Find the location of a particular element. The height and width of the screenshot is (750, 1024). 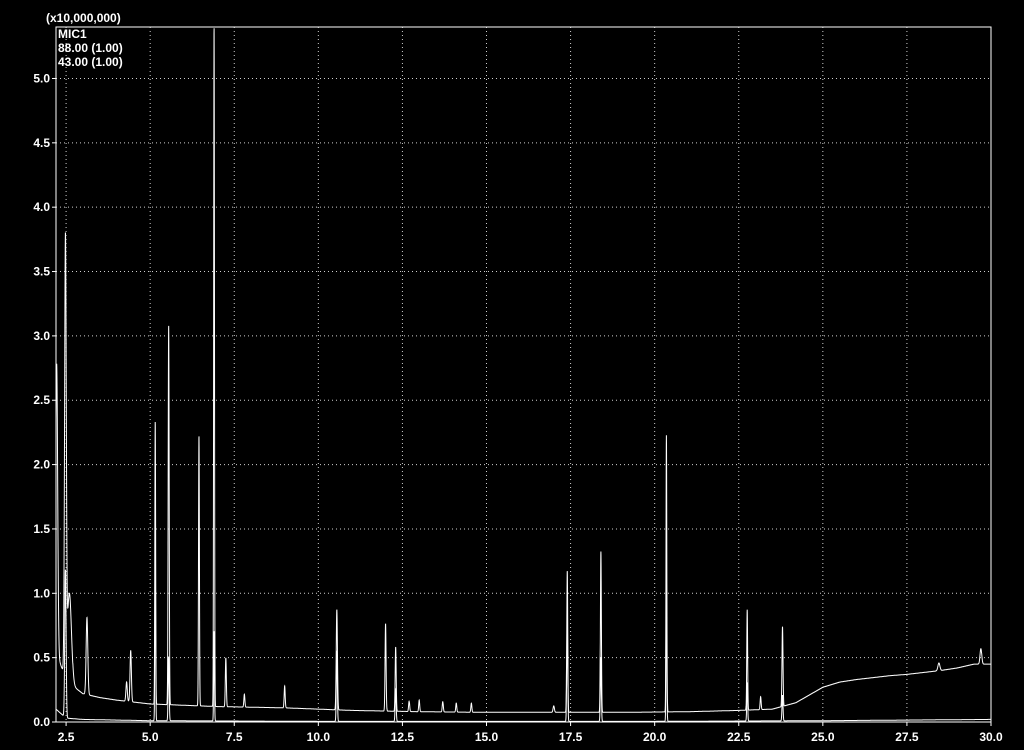

y-tick-label: 4.0 is located at coordinates (41, 207).